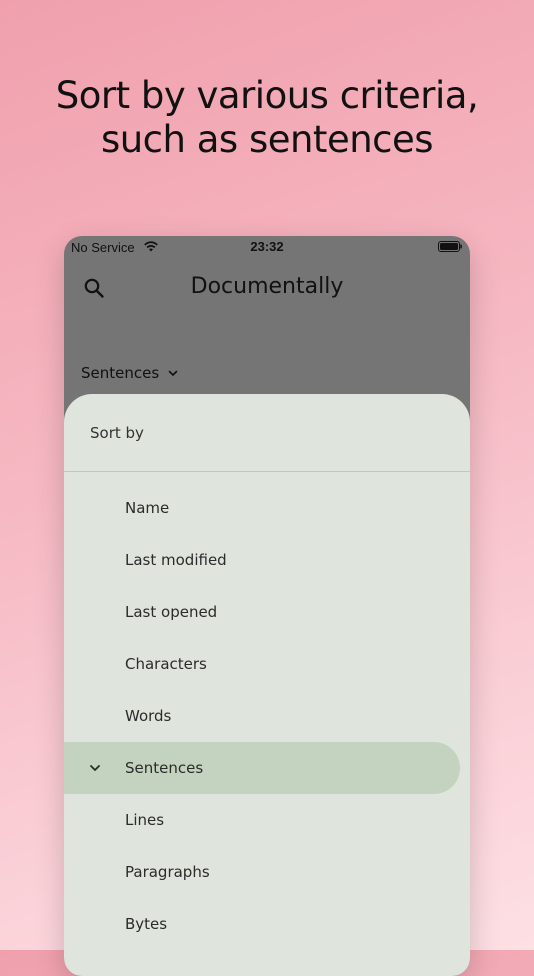 This screenshot has width=534, height=976. Describe the element at coordinates (120, 373) in the screenshot. I see `sort-dropdown-label: Sentences` at that location.